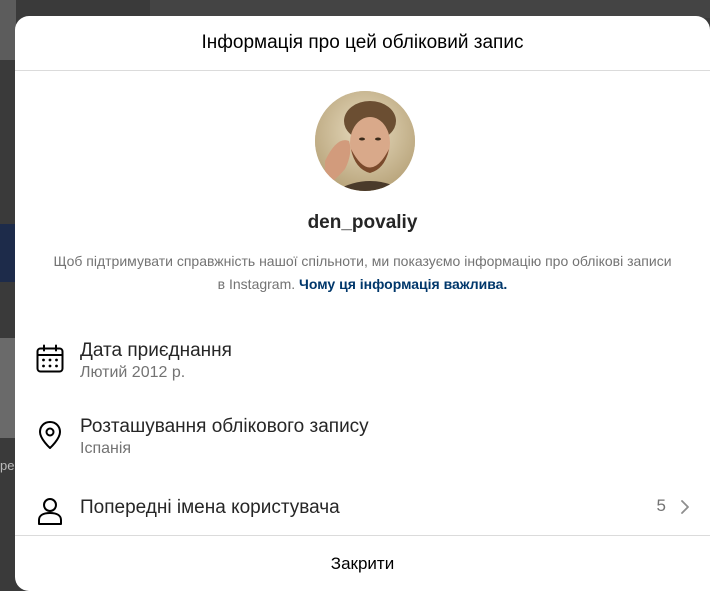  What do you see at coordinates (50, 358) in the screenshot?
I see `calendar-icon` at bounding box center [50, 358].